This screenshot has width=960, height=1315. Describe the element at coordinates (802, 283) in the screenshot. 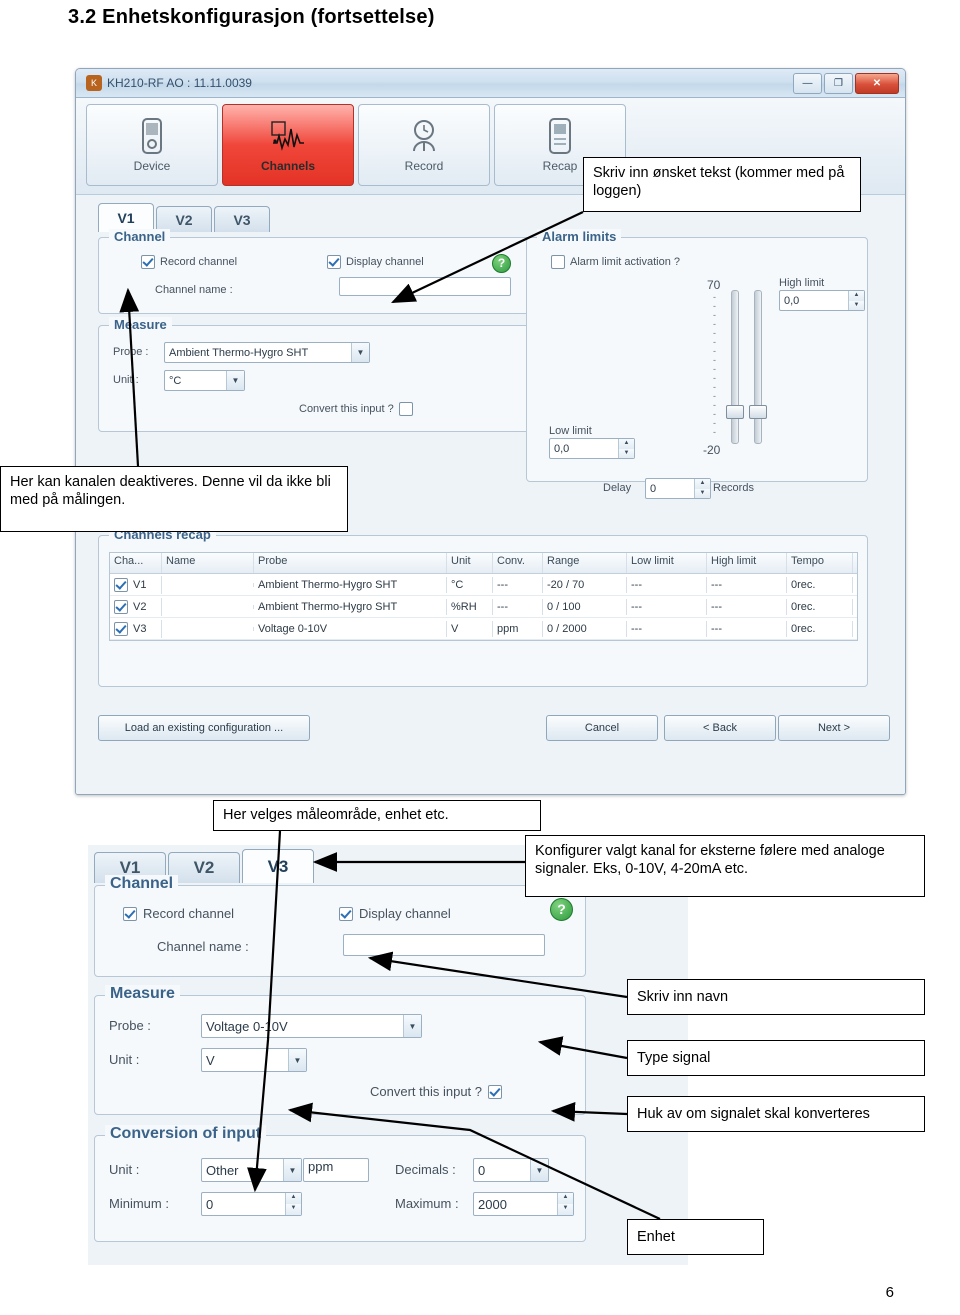

I see `high-limit-label: High limit` at that location.